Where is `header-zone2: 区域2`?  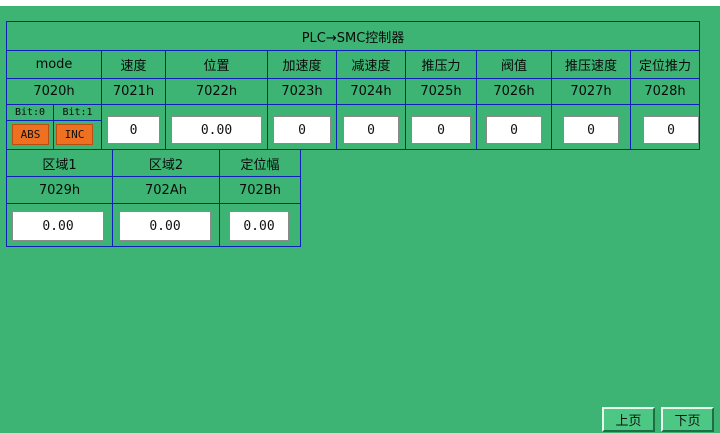 header-zone2: 区域2 is located at coordinates (166, 163).